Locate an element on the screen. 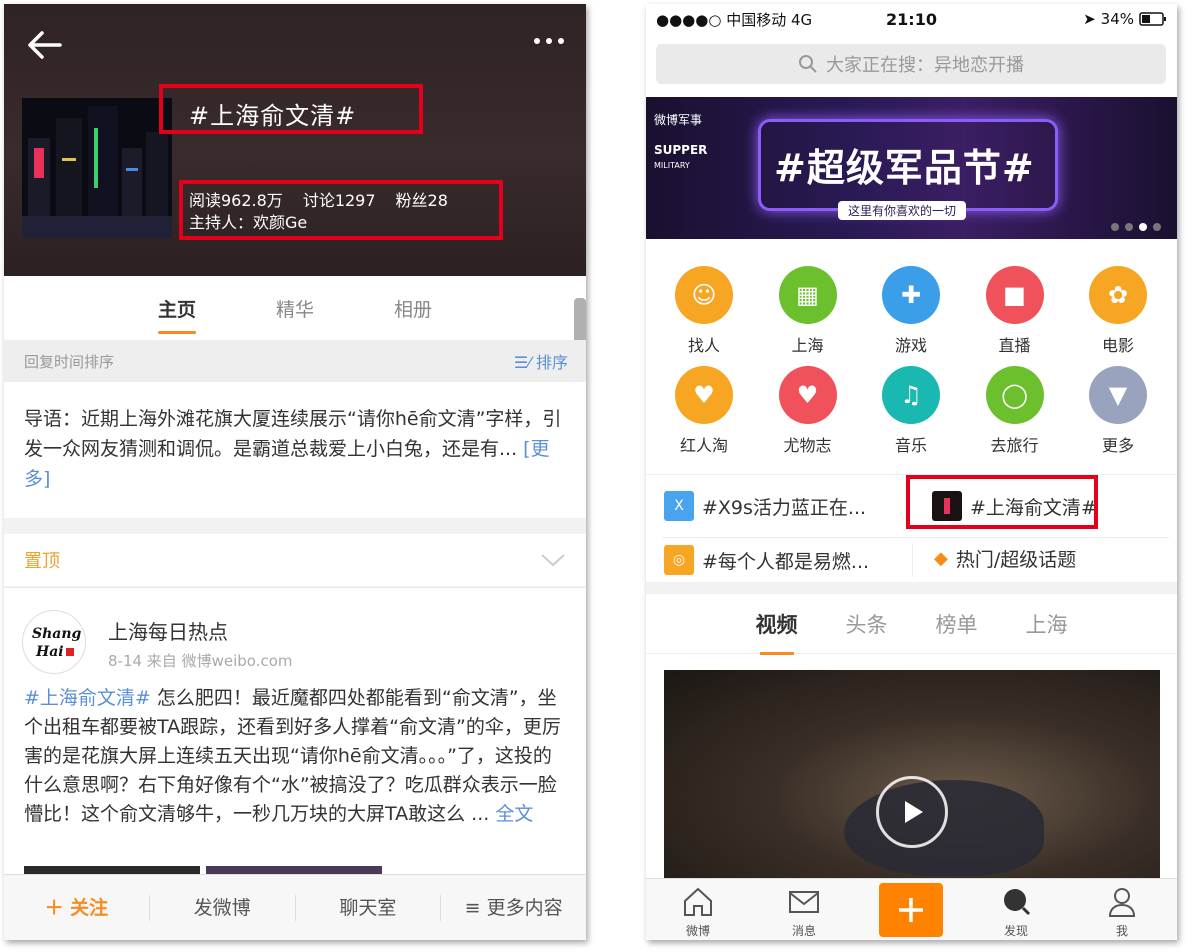 The height and width of the screenshot is (952, 1190). pinned-label: 置顶 is located at coordinates (42, 561).